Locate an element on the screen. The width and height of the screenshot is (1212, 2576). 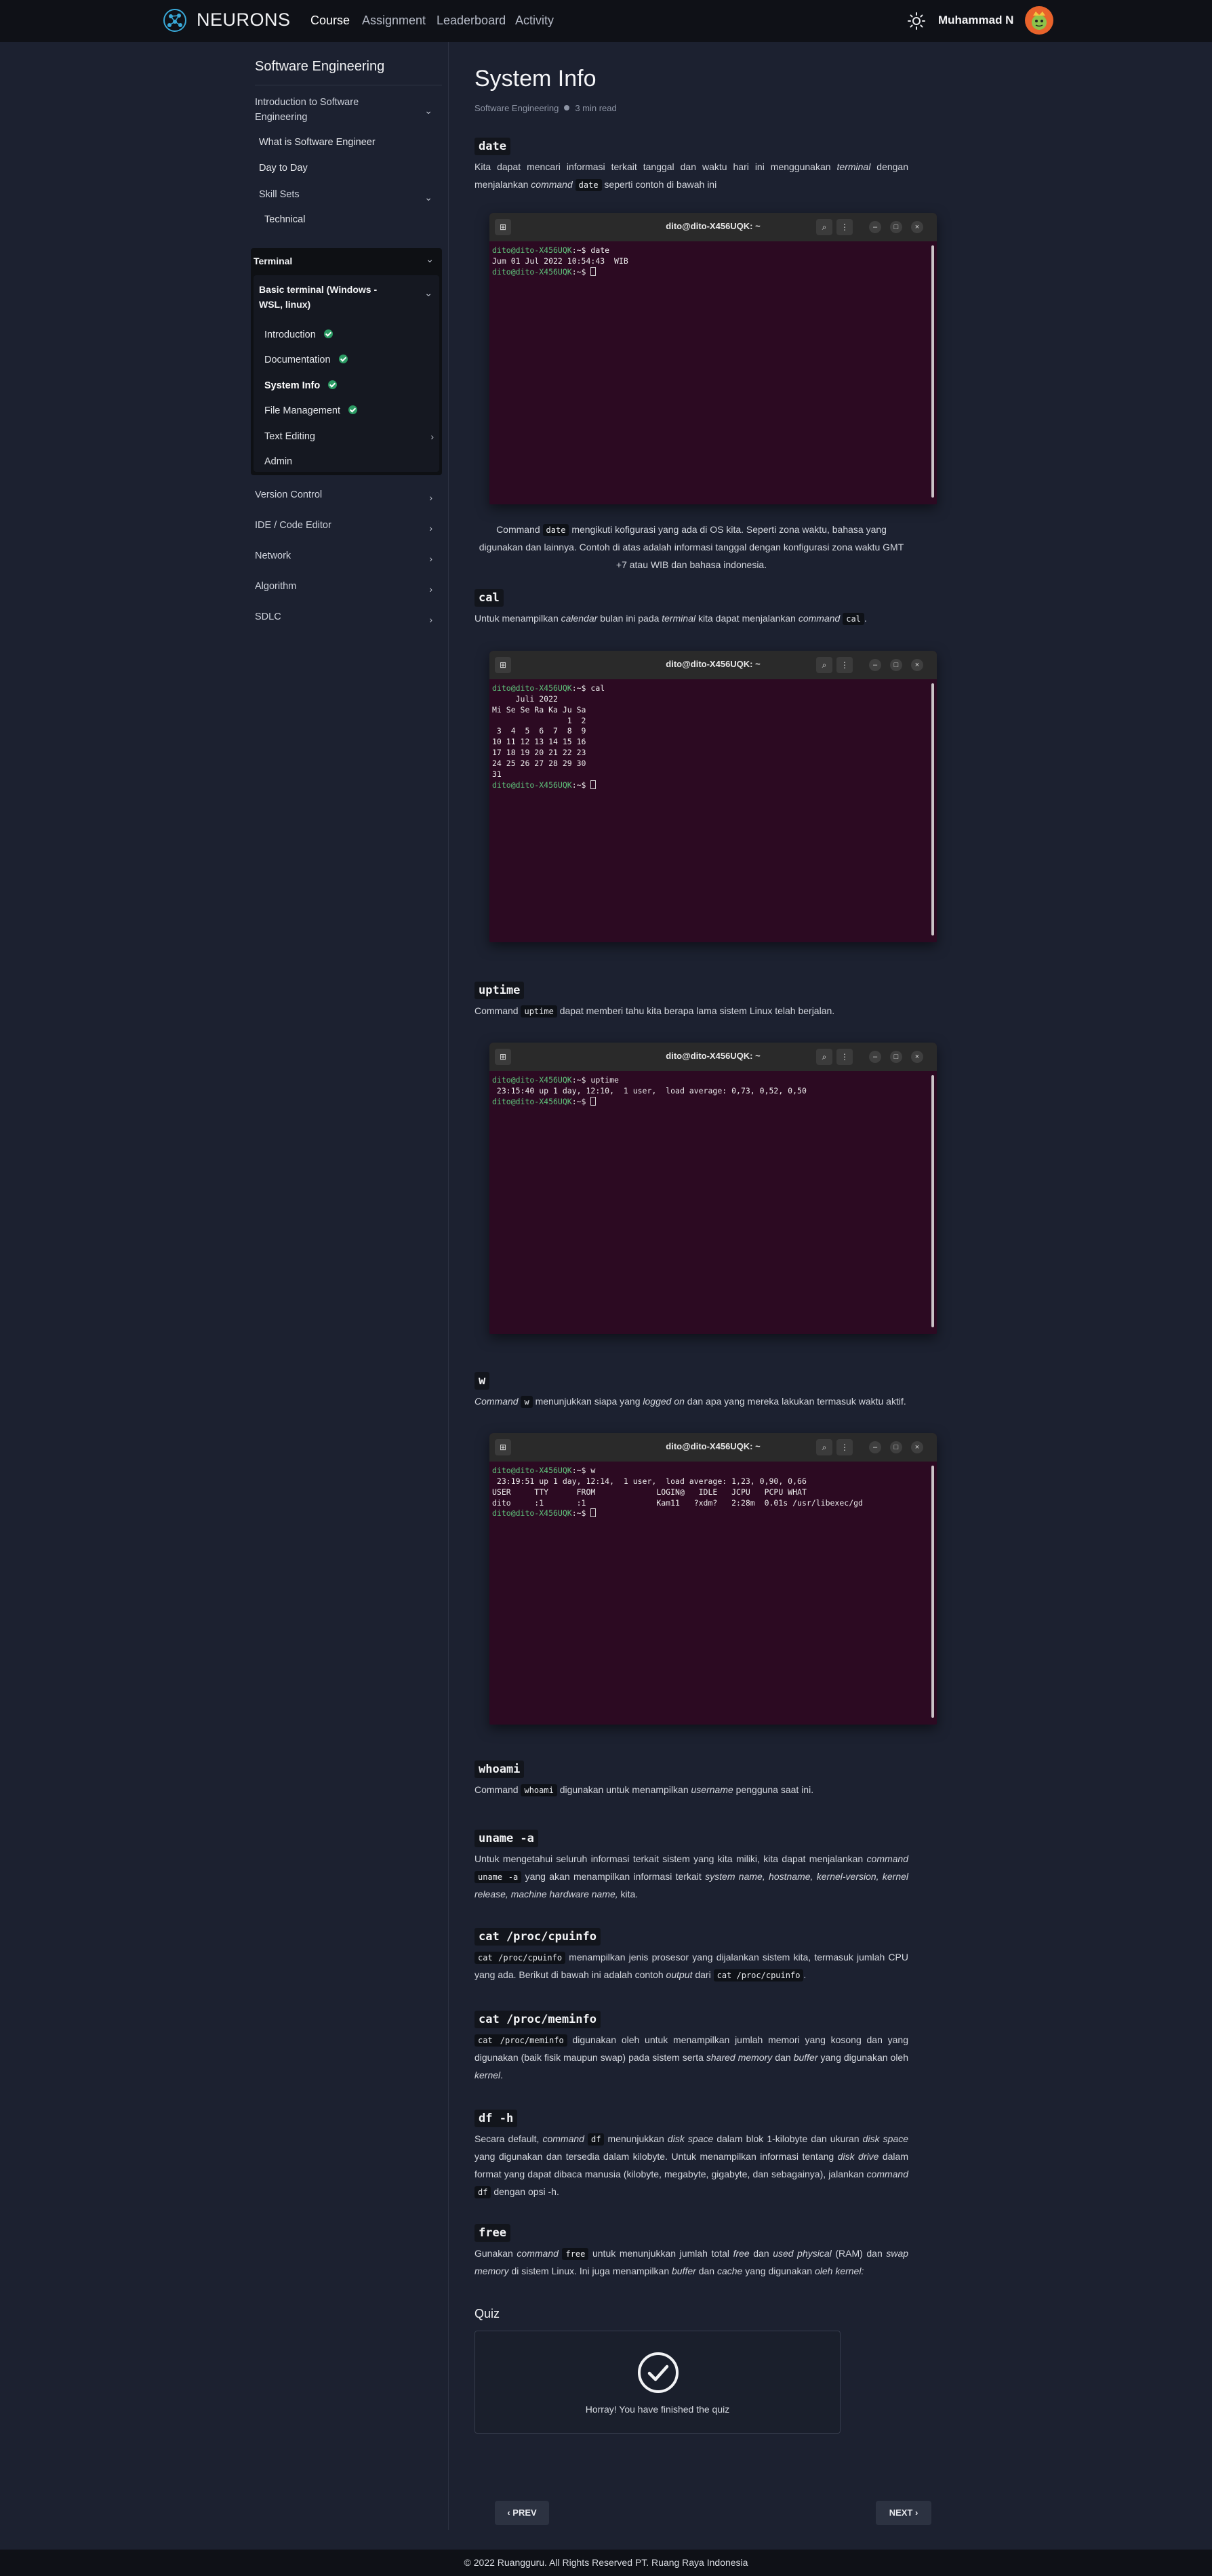
sidebar-item-label: SDLC is located at coordinates (268, 616).